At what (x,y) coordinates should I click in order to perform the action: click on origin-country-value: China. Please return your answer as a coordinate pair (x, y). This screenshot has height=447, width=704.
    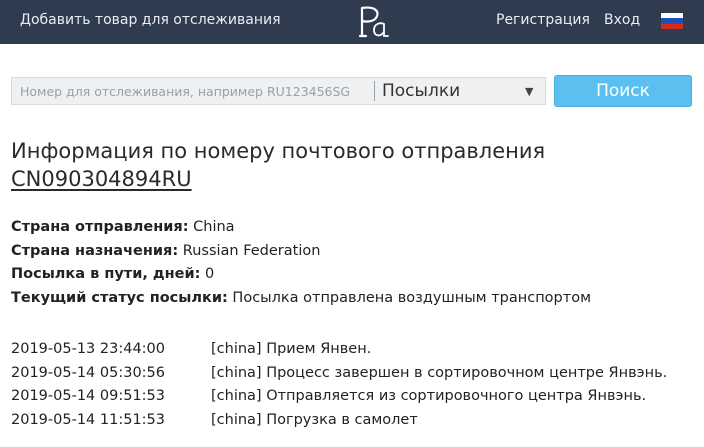
    Looking at the image, I should click on (214, 227).